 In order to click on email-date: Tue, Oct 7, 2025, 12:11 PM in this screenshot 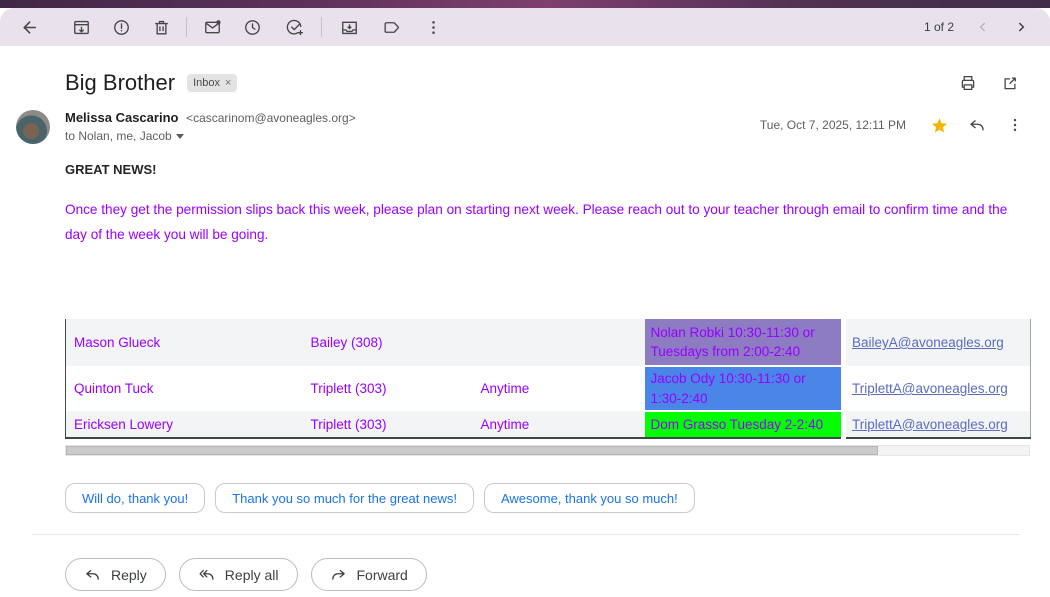, I will do `click(832, 125)`.